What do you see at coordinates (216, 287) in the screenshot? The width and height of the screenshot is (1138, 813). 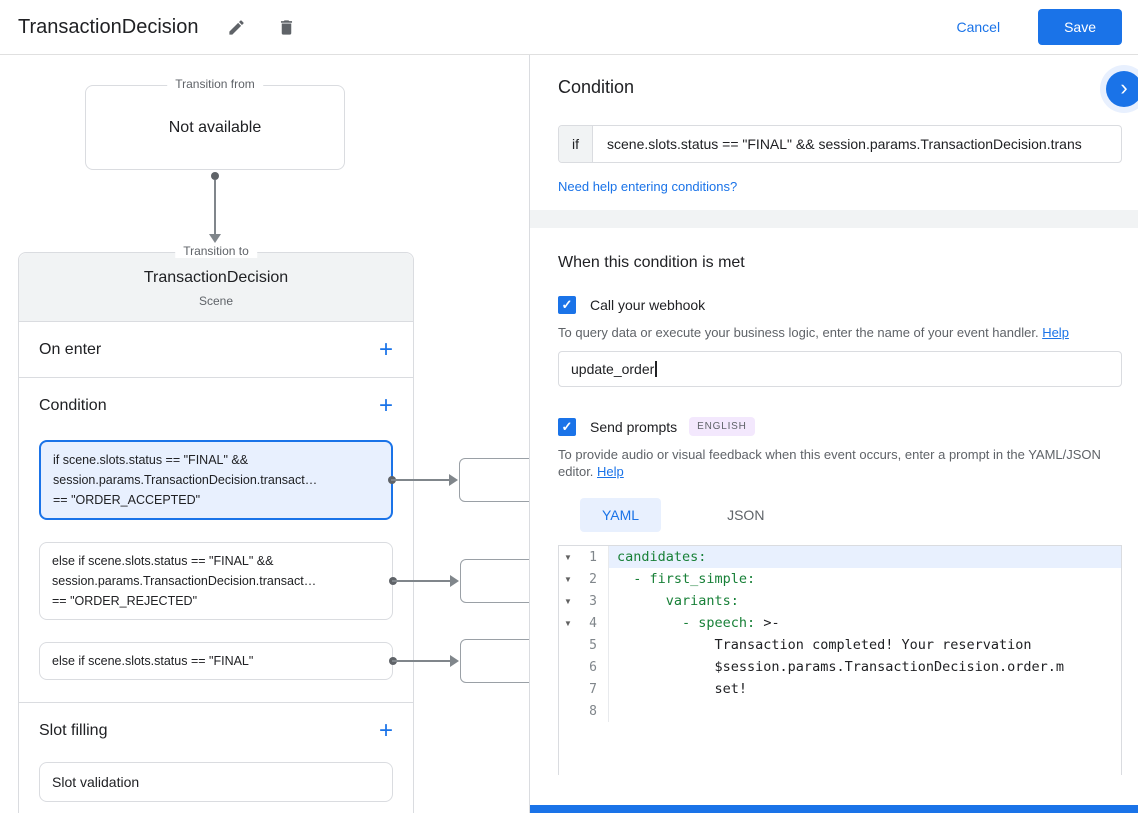 I see `scene-card-header: TransactionDecision Scene` at bounding box center [216, 287].